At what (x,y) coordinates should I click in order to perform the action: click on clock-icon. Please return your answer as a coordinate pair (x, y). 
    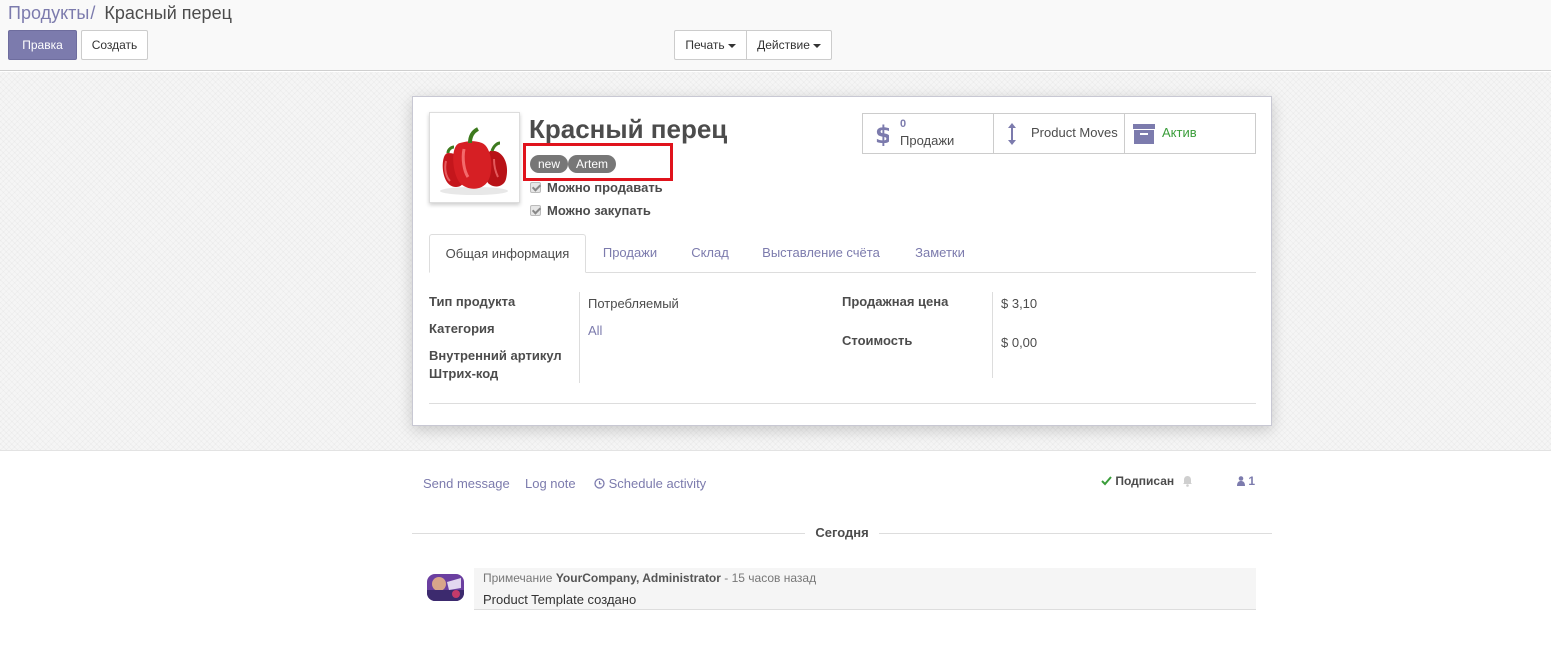
    Looking at the image, I should click on (599, 483).